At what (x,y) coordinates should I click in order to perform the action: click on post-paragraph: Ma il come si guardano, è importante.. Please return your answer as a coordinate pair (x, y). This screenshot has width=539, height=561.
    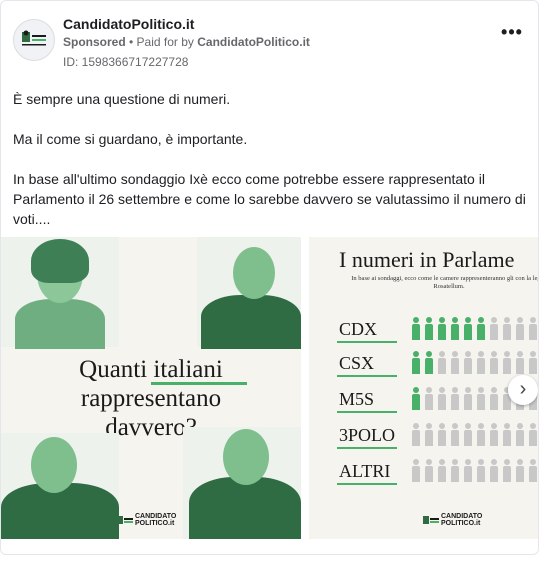
    Looking at the image, I should click on (130, 139).